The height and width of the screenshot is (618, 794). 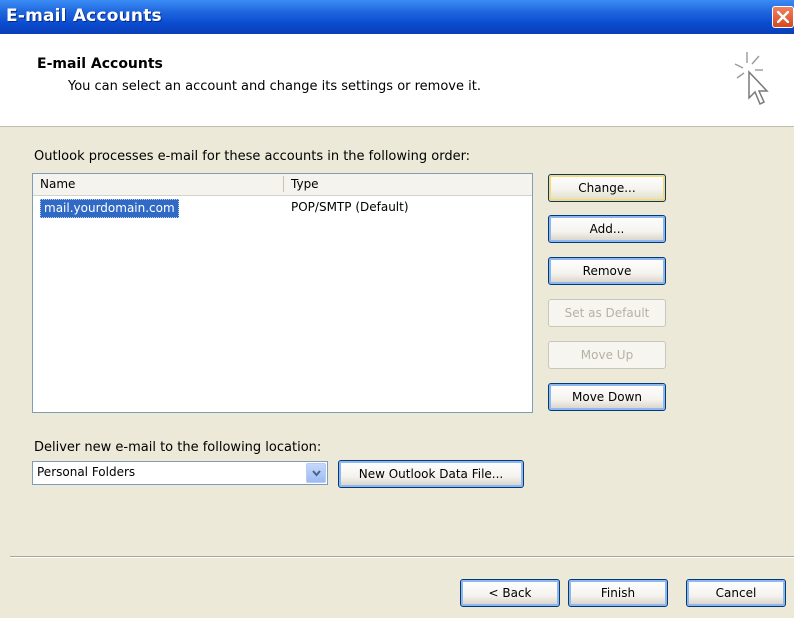 I want to click on close-button, so click(x=783, y=17).